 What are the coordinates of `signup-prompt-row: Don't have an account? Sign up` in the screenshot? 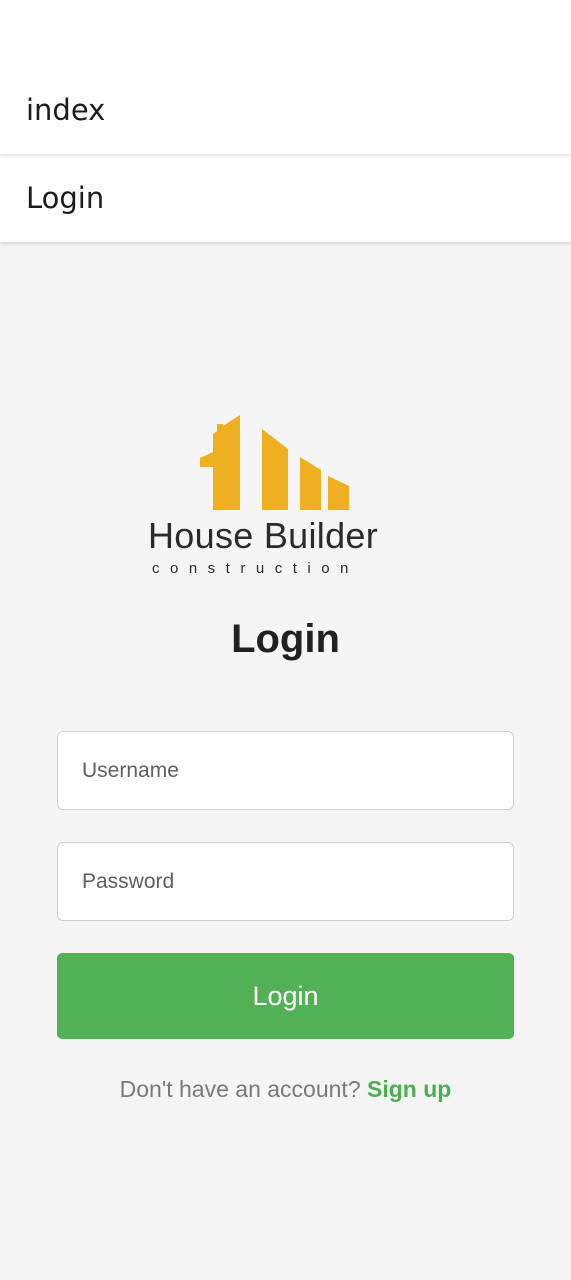 It's located at (285, 1089).